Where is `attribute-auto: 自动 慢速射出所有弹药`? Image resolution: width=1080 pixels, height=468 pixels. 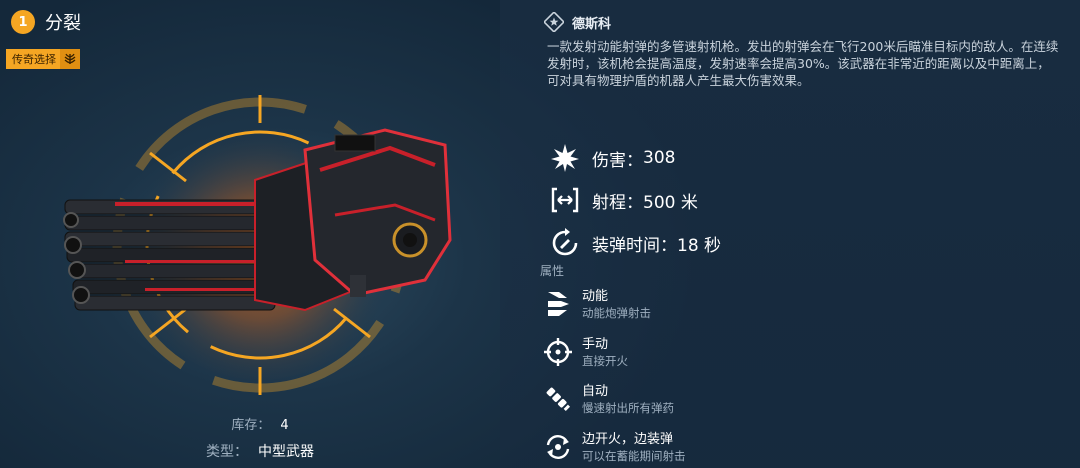
attribute-auto: 自动 慢速射出所有弹药 is located at coordinates (608, 399).